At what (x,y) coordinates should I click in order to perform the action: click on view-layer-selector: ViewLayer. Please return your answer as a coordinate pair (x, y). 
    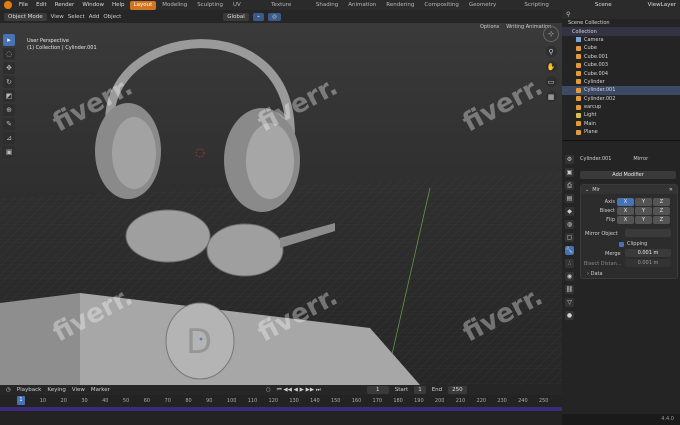
    Looking at the image, I should click on (662, 5).